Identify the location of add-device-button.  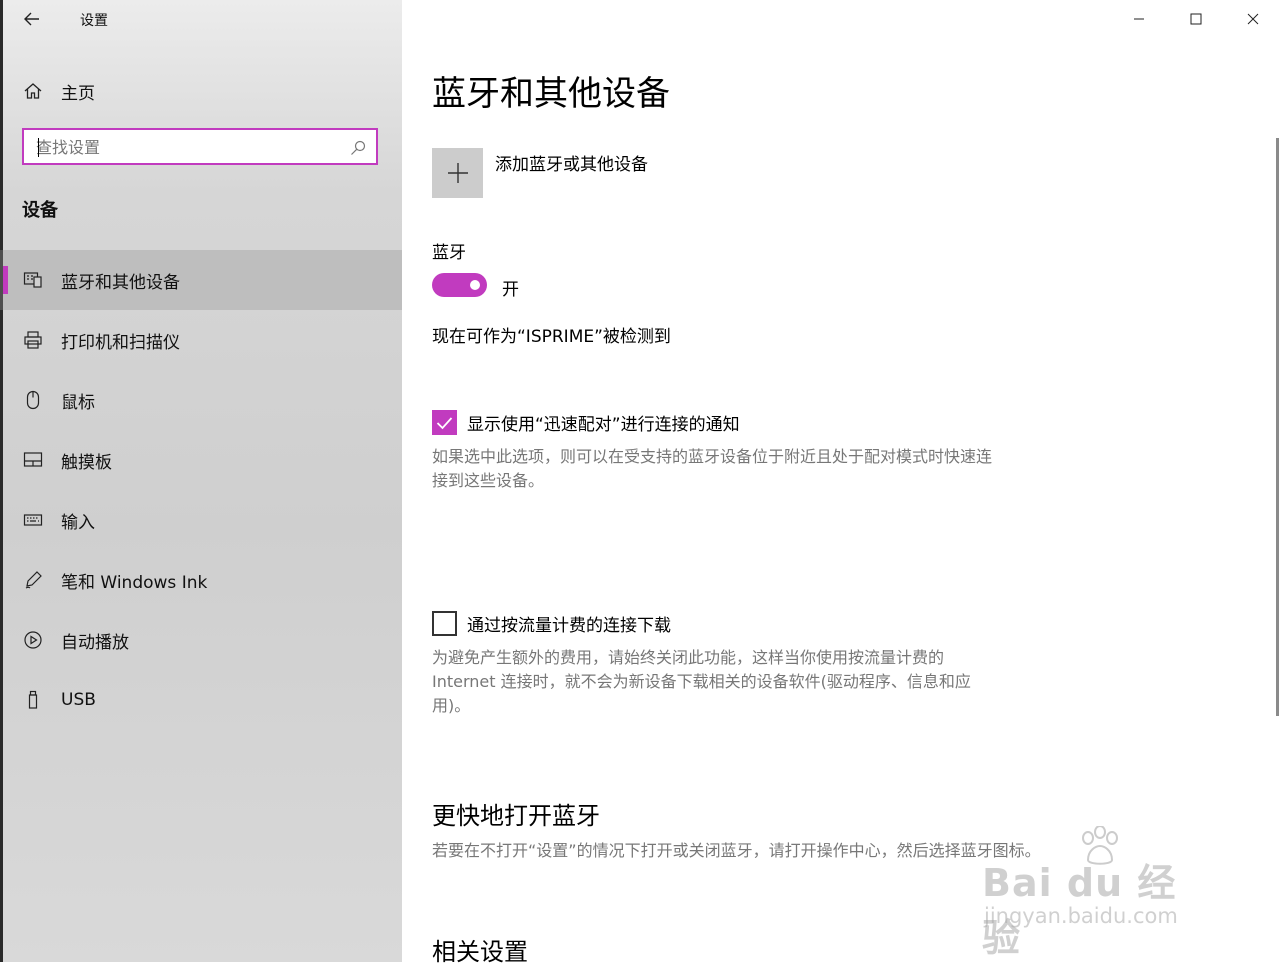
(457, 173).